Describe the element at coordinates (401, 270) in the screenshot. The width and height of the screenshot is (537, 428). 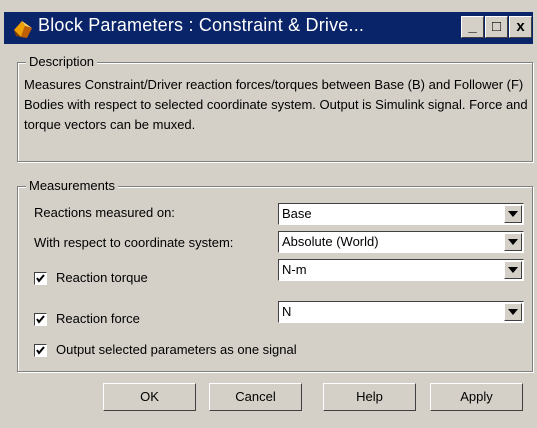
I see `torque-units-select: N-m` at that location.